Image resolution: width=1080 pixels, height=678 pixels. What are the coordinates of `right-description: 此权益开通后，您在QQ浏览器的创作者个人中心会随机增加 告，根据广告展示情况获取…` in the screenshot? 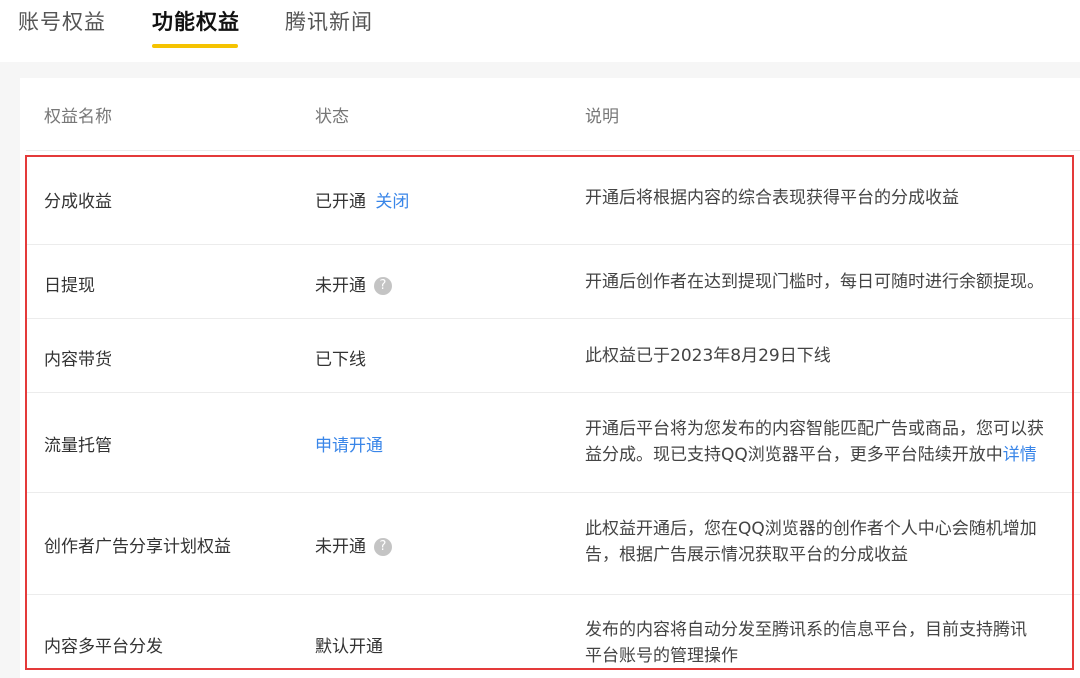 It's located at (811, 542).